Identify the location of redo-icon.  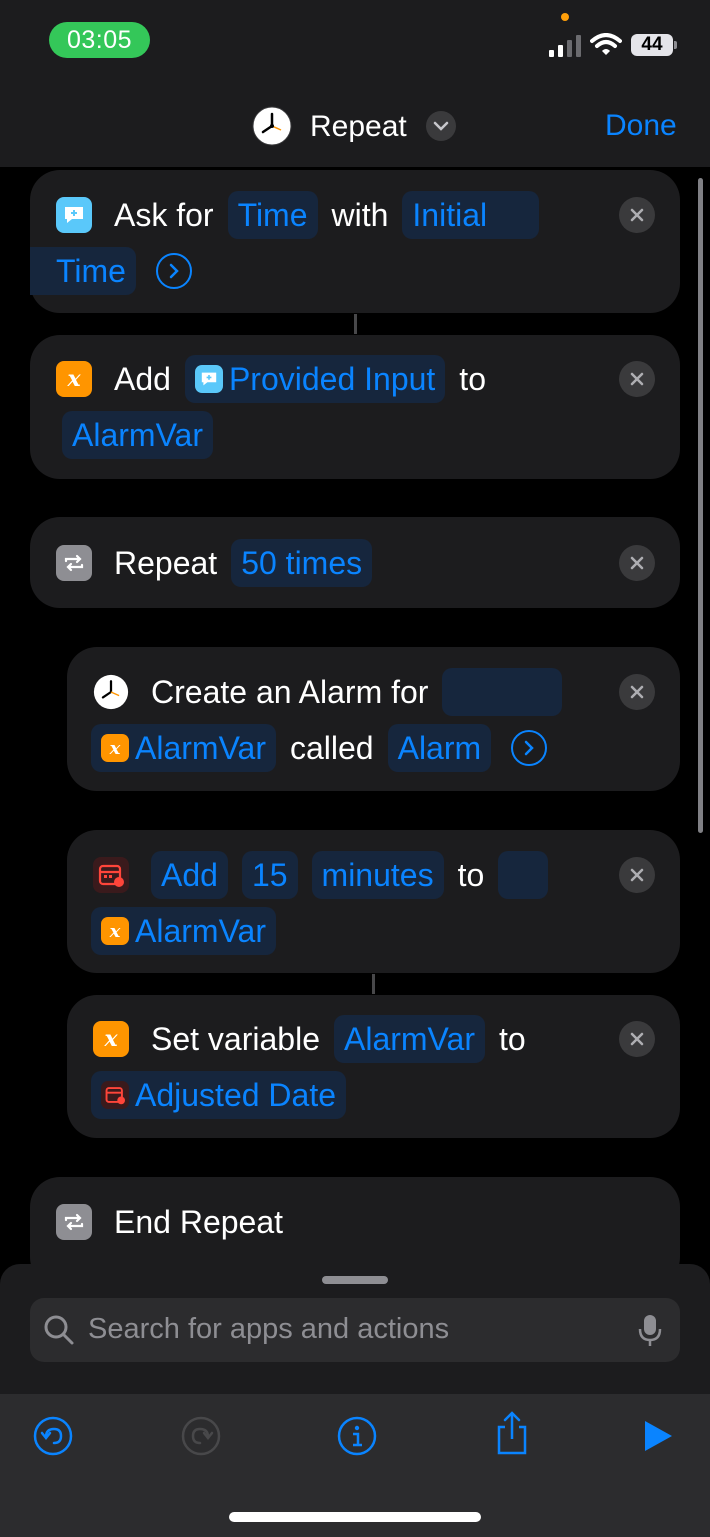
(201, 1436).